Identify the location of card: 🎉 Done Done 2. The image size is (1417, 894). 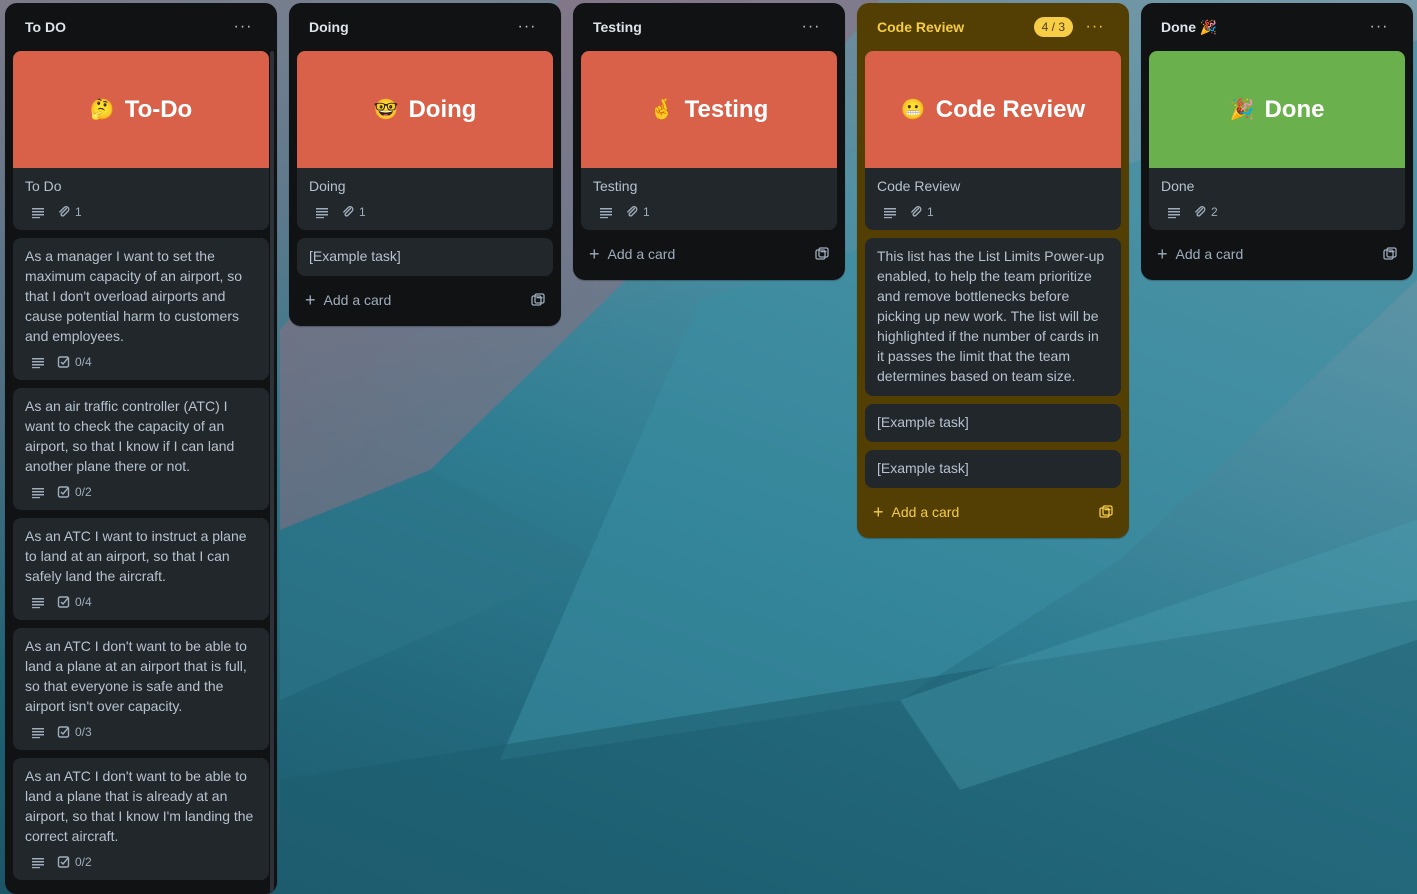
(1277, 140).